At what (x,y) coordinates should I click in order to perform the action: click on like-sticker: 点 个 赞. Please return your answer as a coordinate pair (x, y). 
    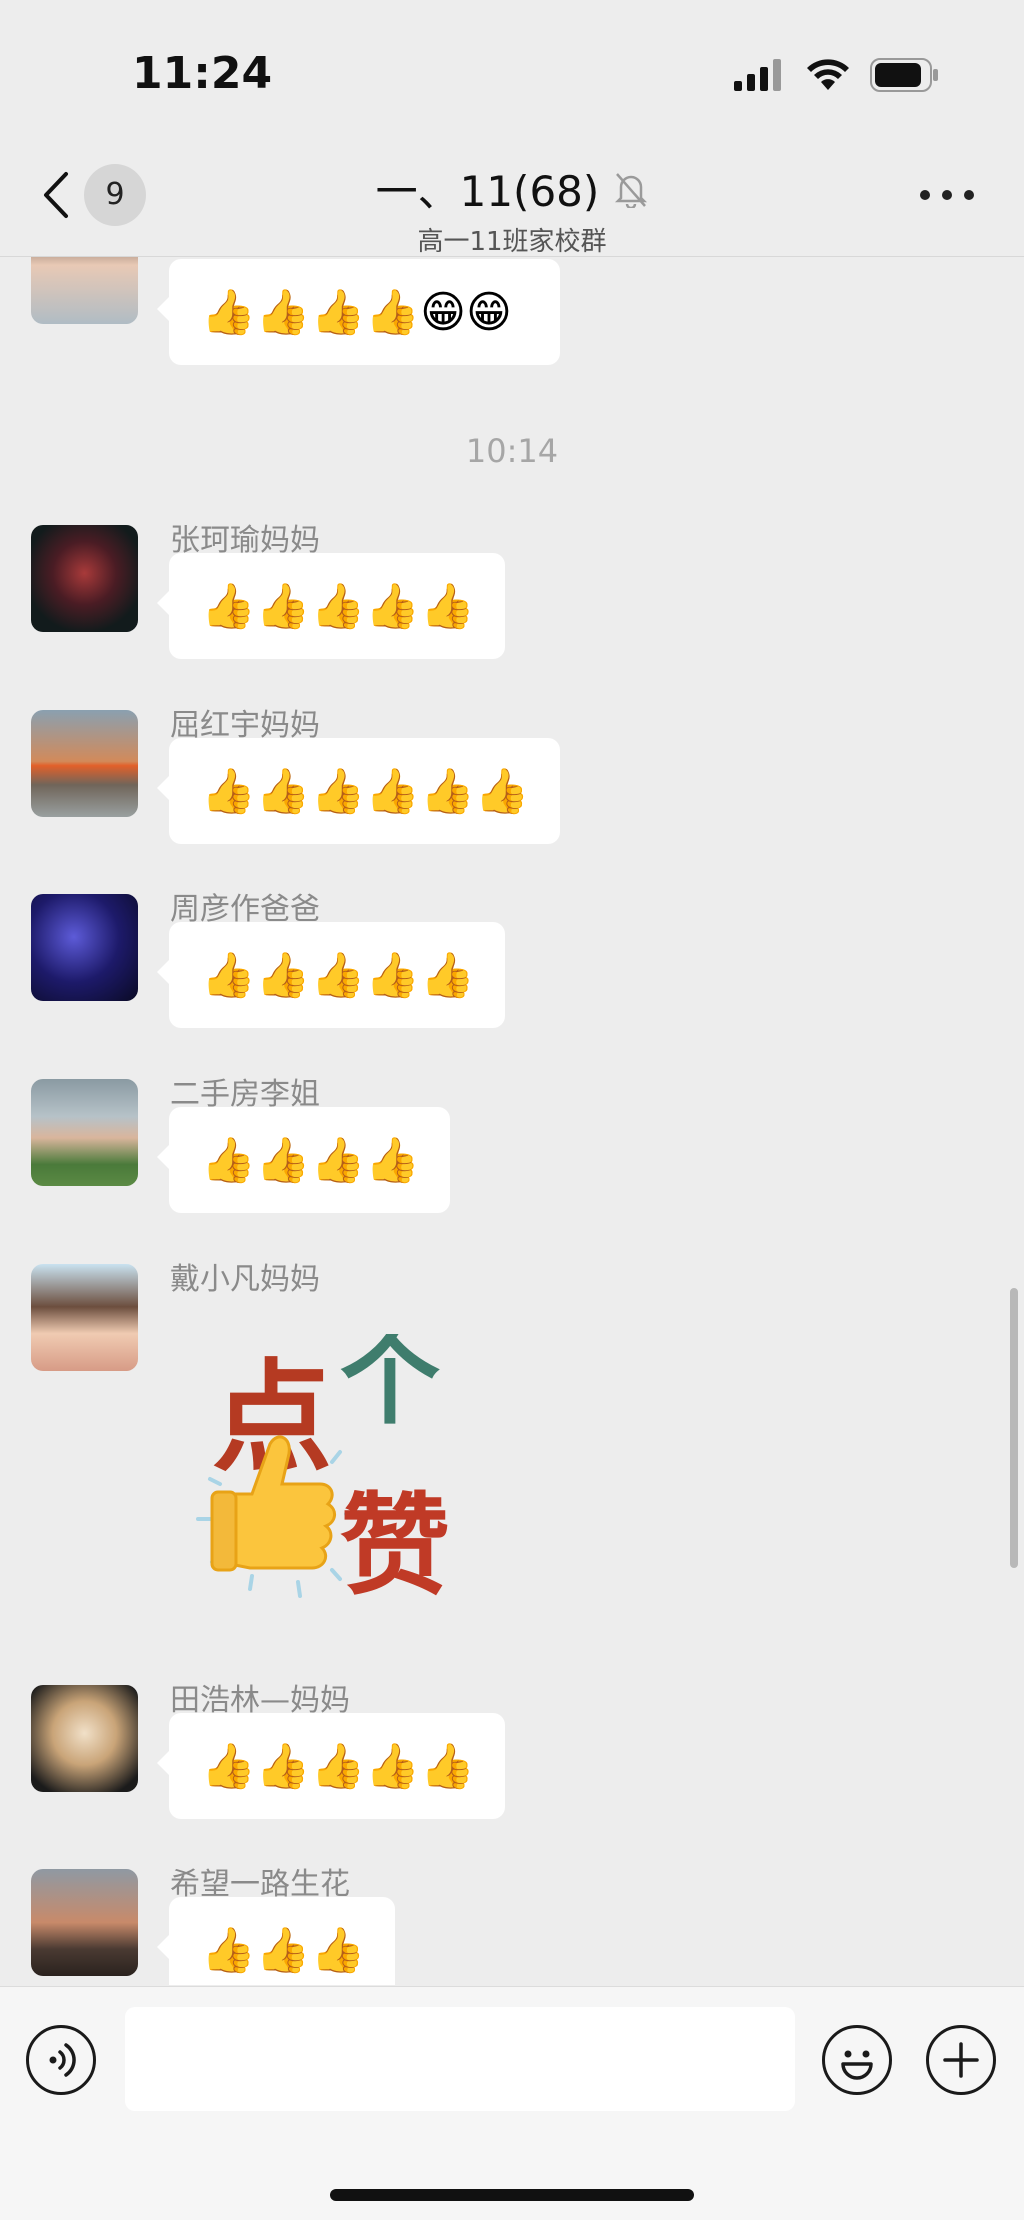
    Looking at the image, I should click on (335, 1484).